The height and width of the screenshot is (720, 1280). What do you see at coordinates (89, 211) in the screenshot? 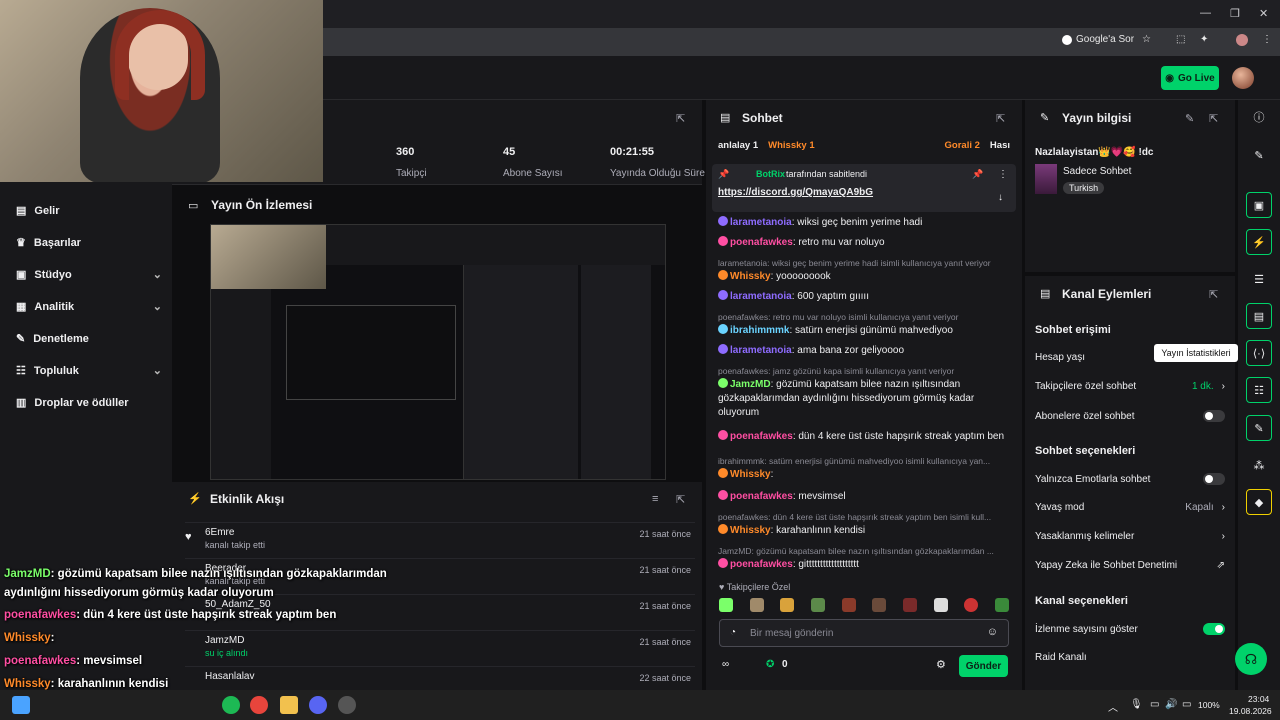
I see `nav-item-revenue: ▤ Gelir` at bounding box center [89, 211].